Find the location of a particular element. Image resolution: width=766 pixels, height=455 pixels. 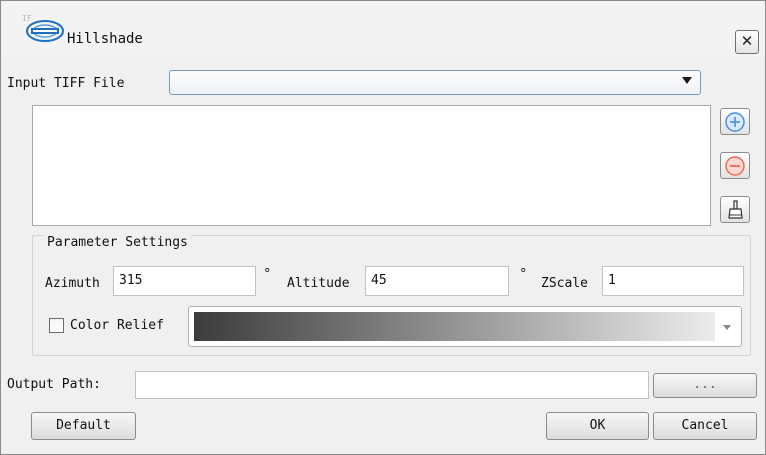

title-bar: IF Hillshade ✕ is located at coordinates (383, 29).